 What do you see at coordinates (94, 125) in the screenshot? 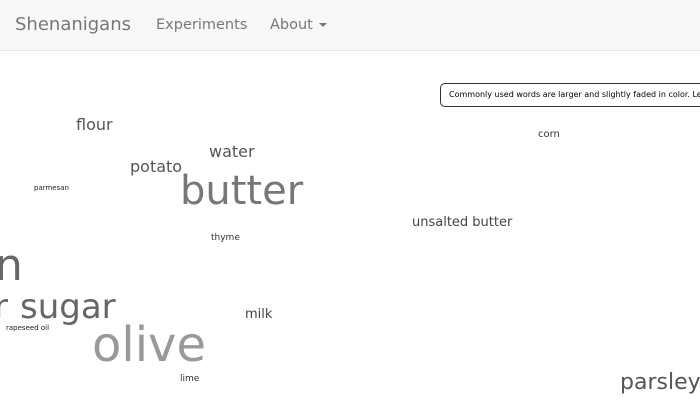
I see `word-flour: flour` at bounding box center [94, 125].